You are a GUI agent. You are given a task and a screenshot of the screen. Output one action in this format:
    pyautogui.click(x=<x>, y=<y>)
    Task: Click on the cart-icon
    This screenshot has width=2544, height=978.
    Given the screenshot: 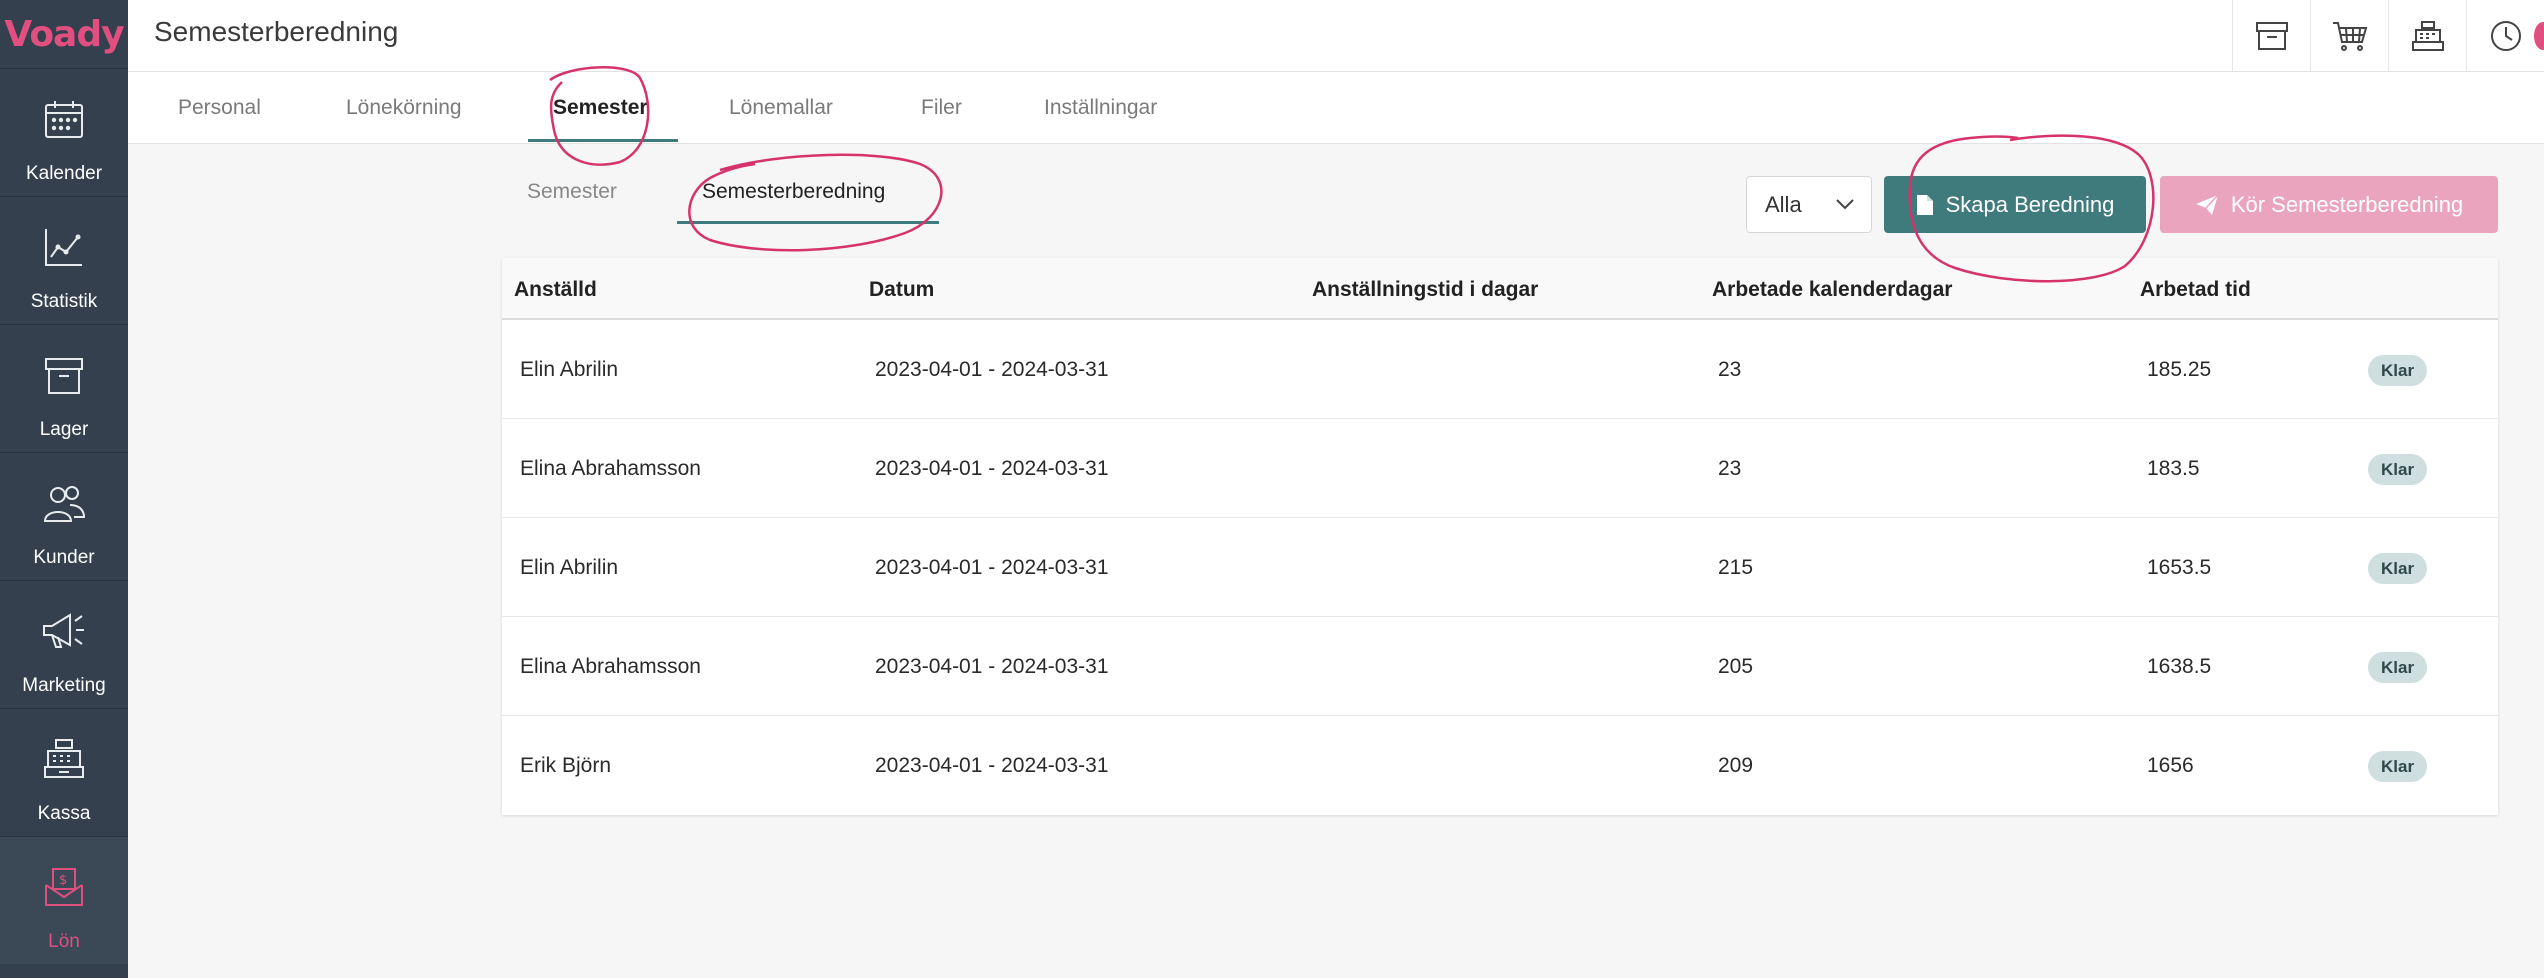 What is the action you would take?
    pyautogui.click(x=2349, y=36)
    